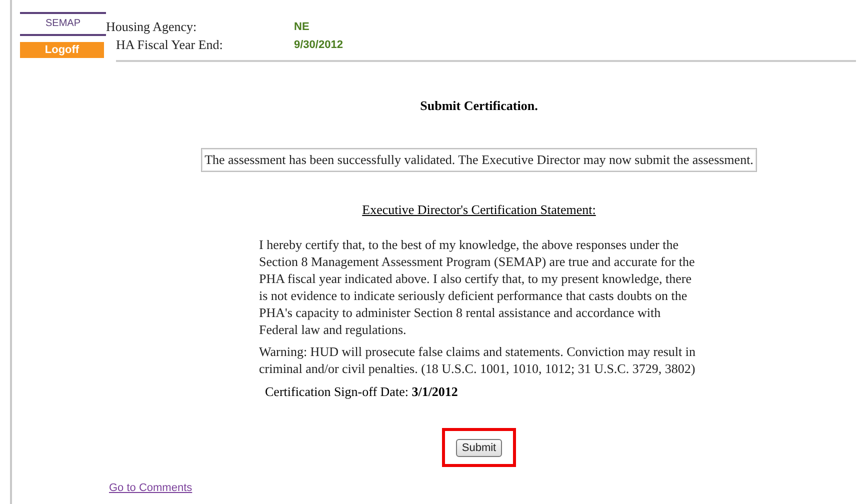 The height and width of the screenshot is (504, 868). I want to click on field-label: HA Fiscal Year End:, so click(170, 45).